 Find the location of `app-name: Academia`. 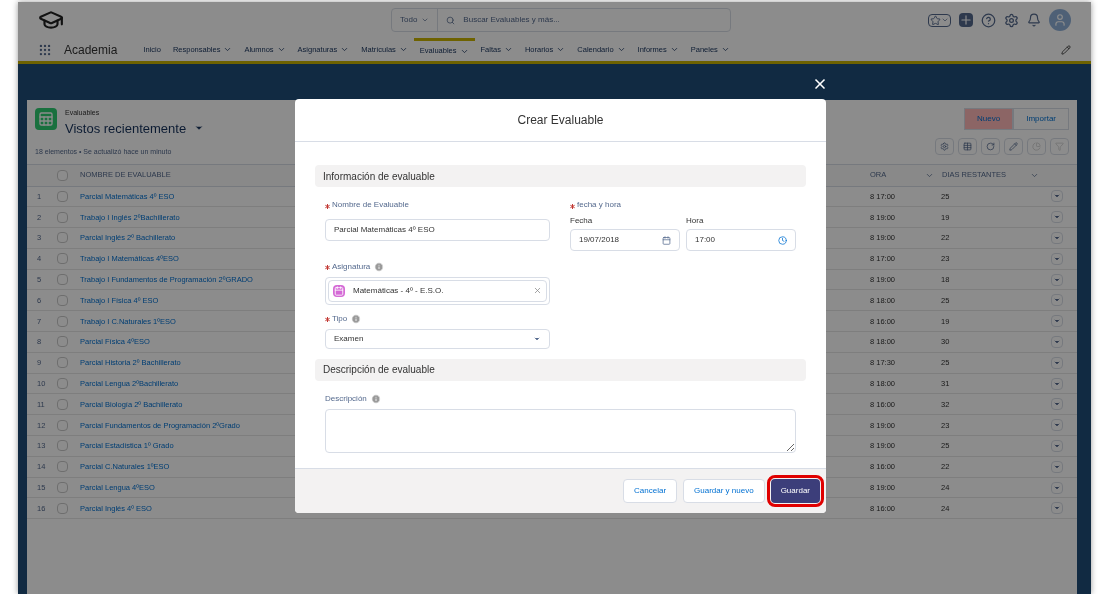

app-name: Academia is located at coordinates (91, 50).